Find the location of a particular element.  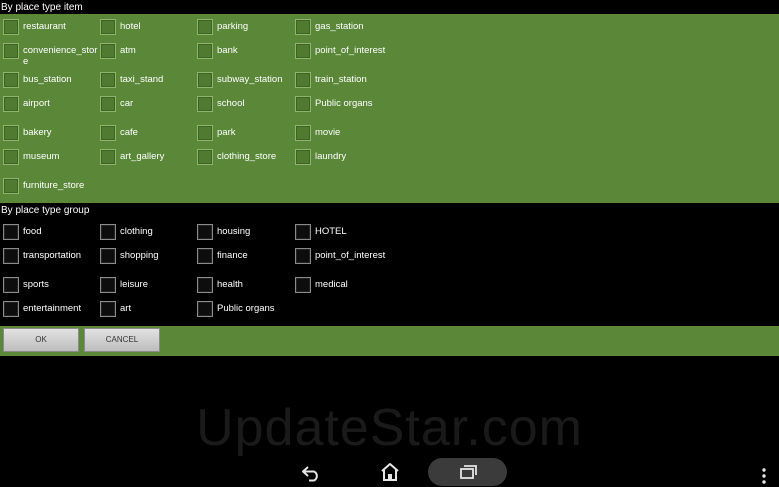

place-group-checkbox-leisure: leisure is located at coordinates (146, 287).